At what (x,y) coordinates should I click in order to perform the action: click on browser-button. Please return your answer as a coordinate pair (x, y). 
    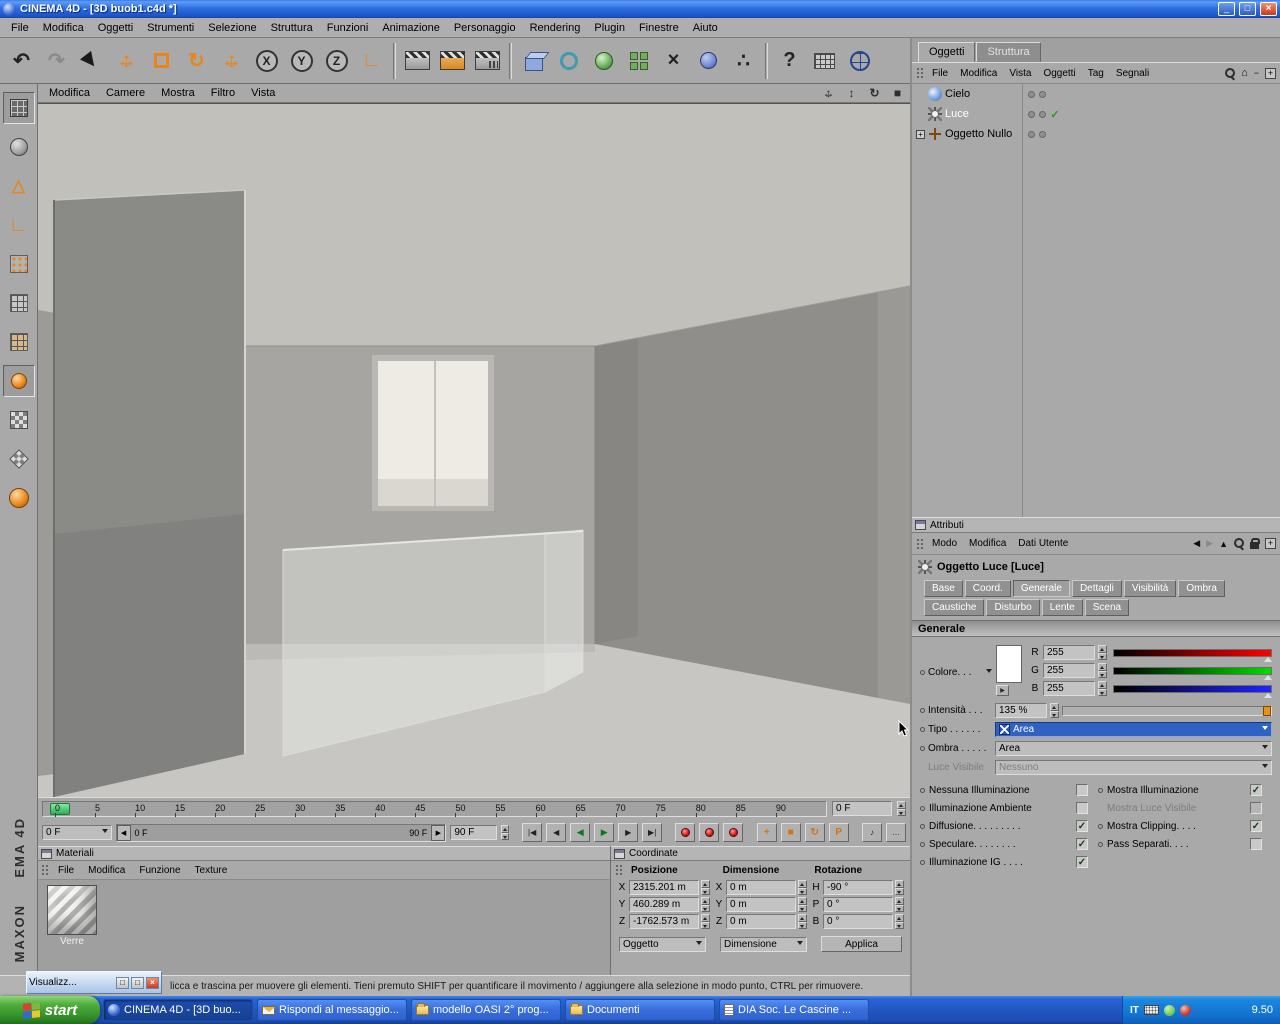
    Looking at the image, I should click on (859, 61).